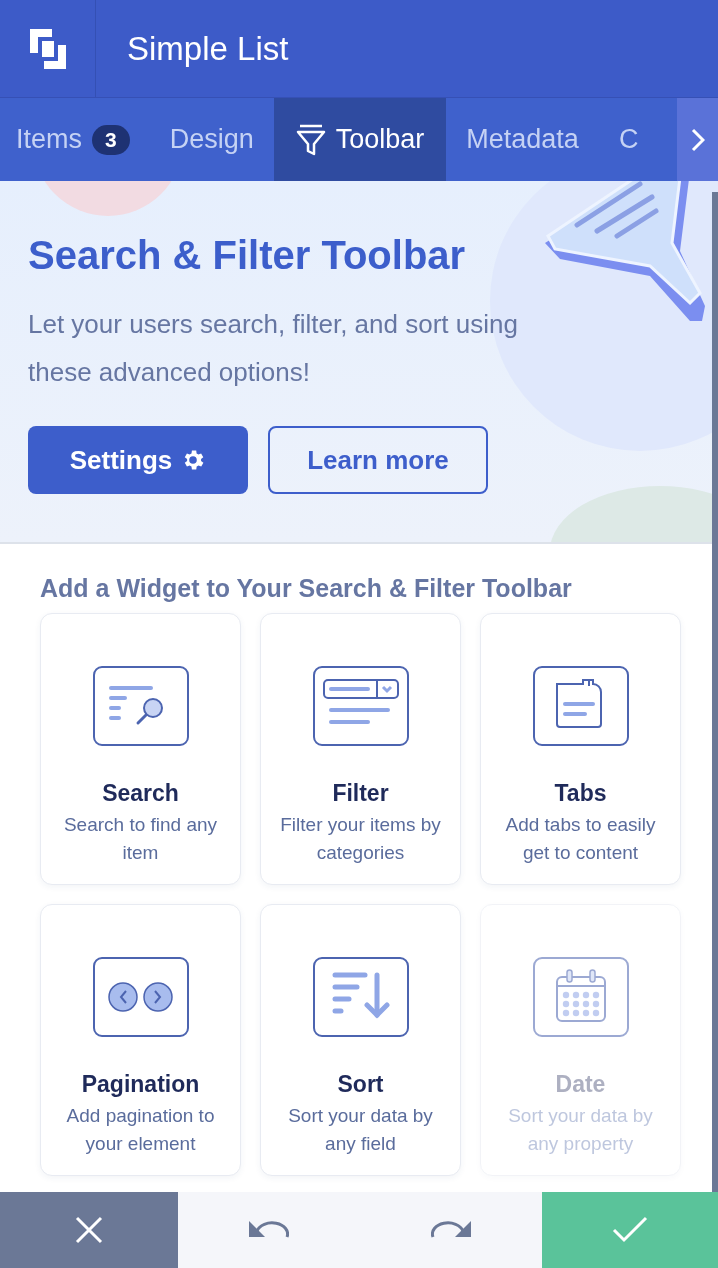 This screenshot has height=1268, width=718. Describe the element at coordinates (360, 749) in the screenshot. I see `widget-card: Filter Filter your items by categories` at that location.